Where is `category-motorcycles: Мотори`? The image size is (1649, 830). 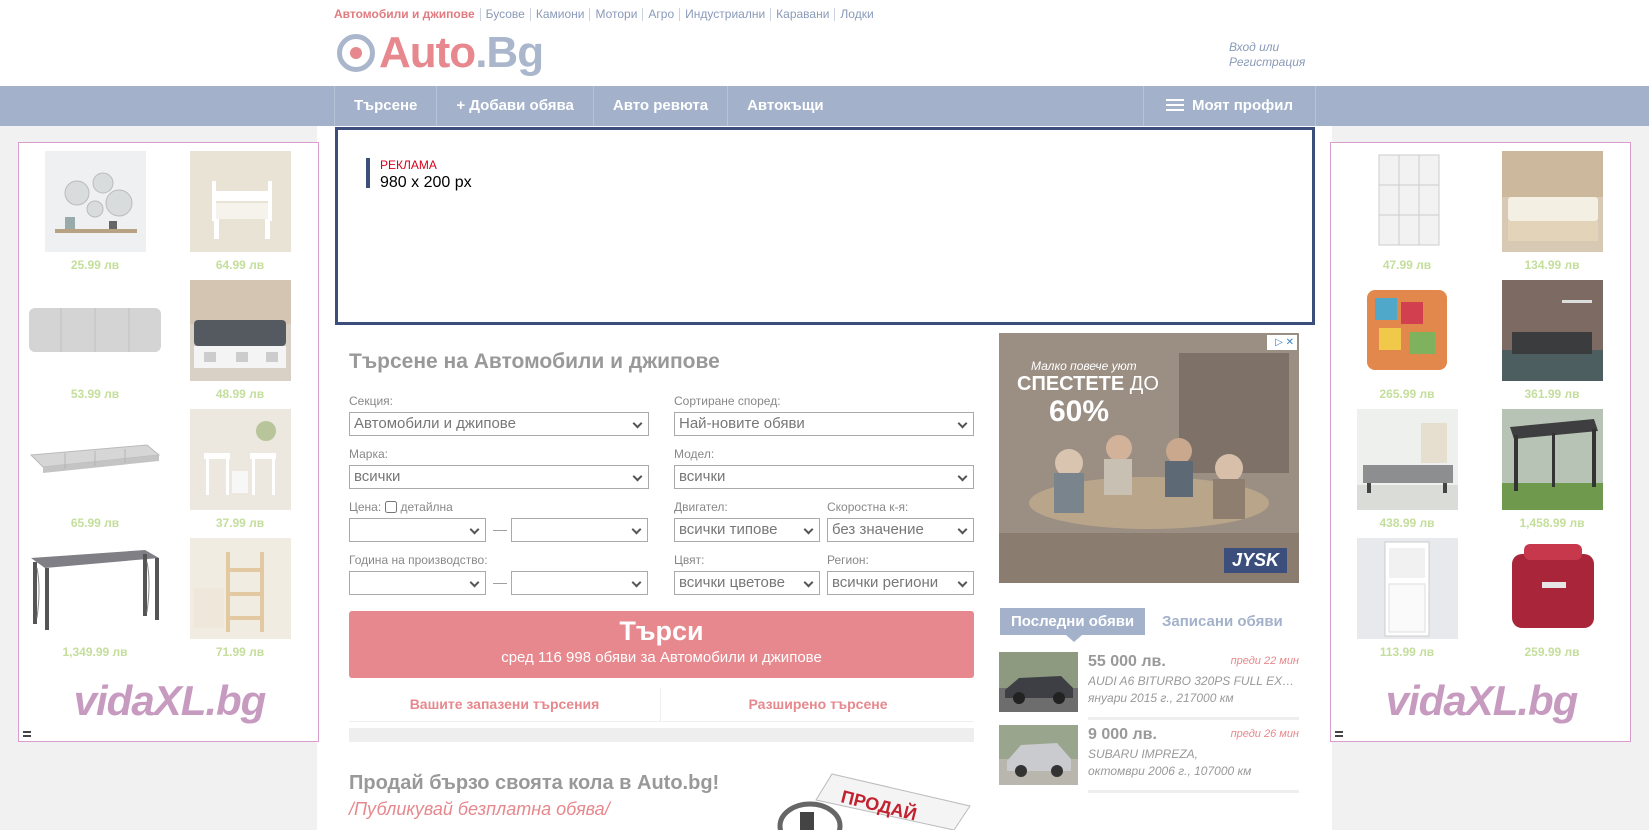
category-motorcycles: Мотори is located at coordinates (615, 14).